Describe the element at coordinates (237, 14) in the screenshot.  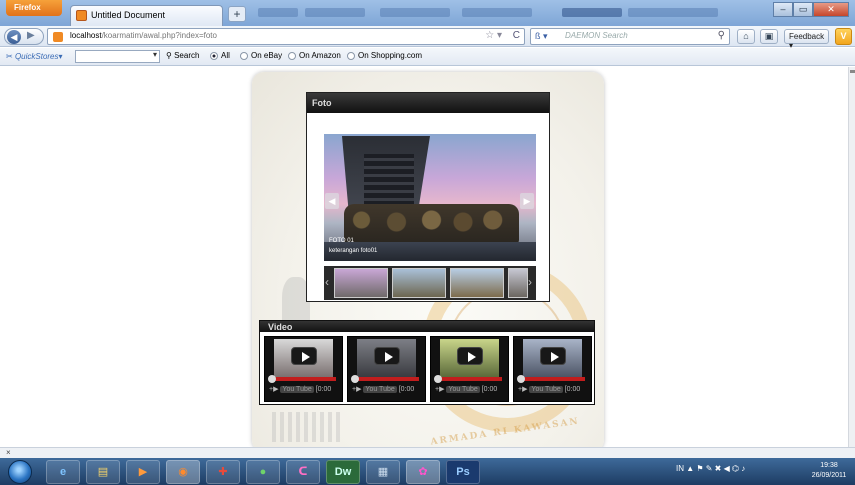
I see `new-tab-button: +` at that location.